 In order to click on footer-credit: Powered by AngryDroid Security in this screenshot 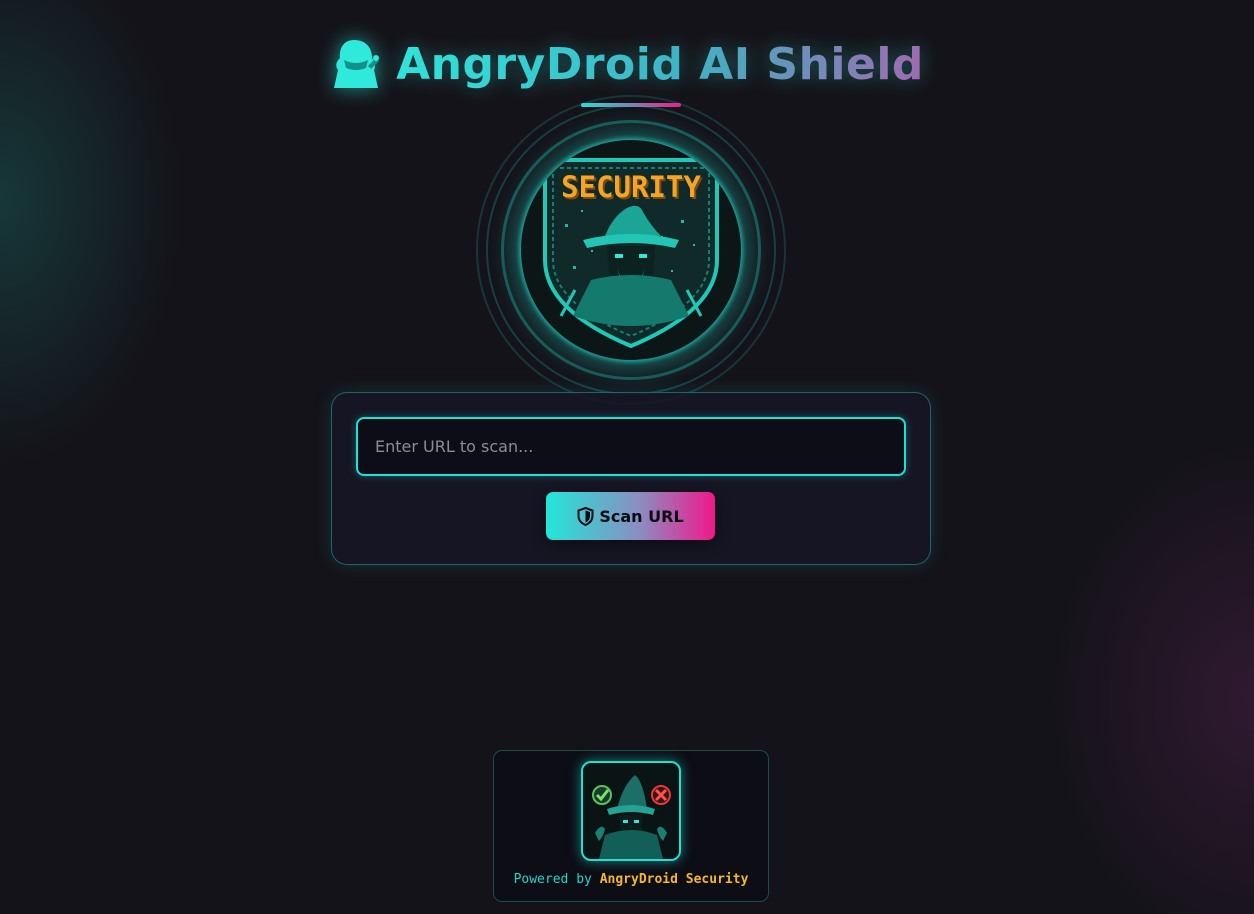, I will do `click(631, 879)`.